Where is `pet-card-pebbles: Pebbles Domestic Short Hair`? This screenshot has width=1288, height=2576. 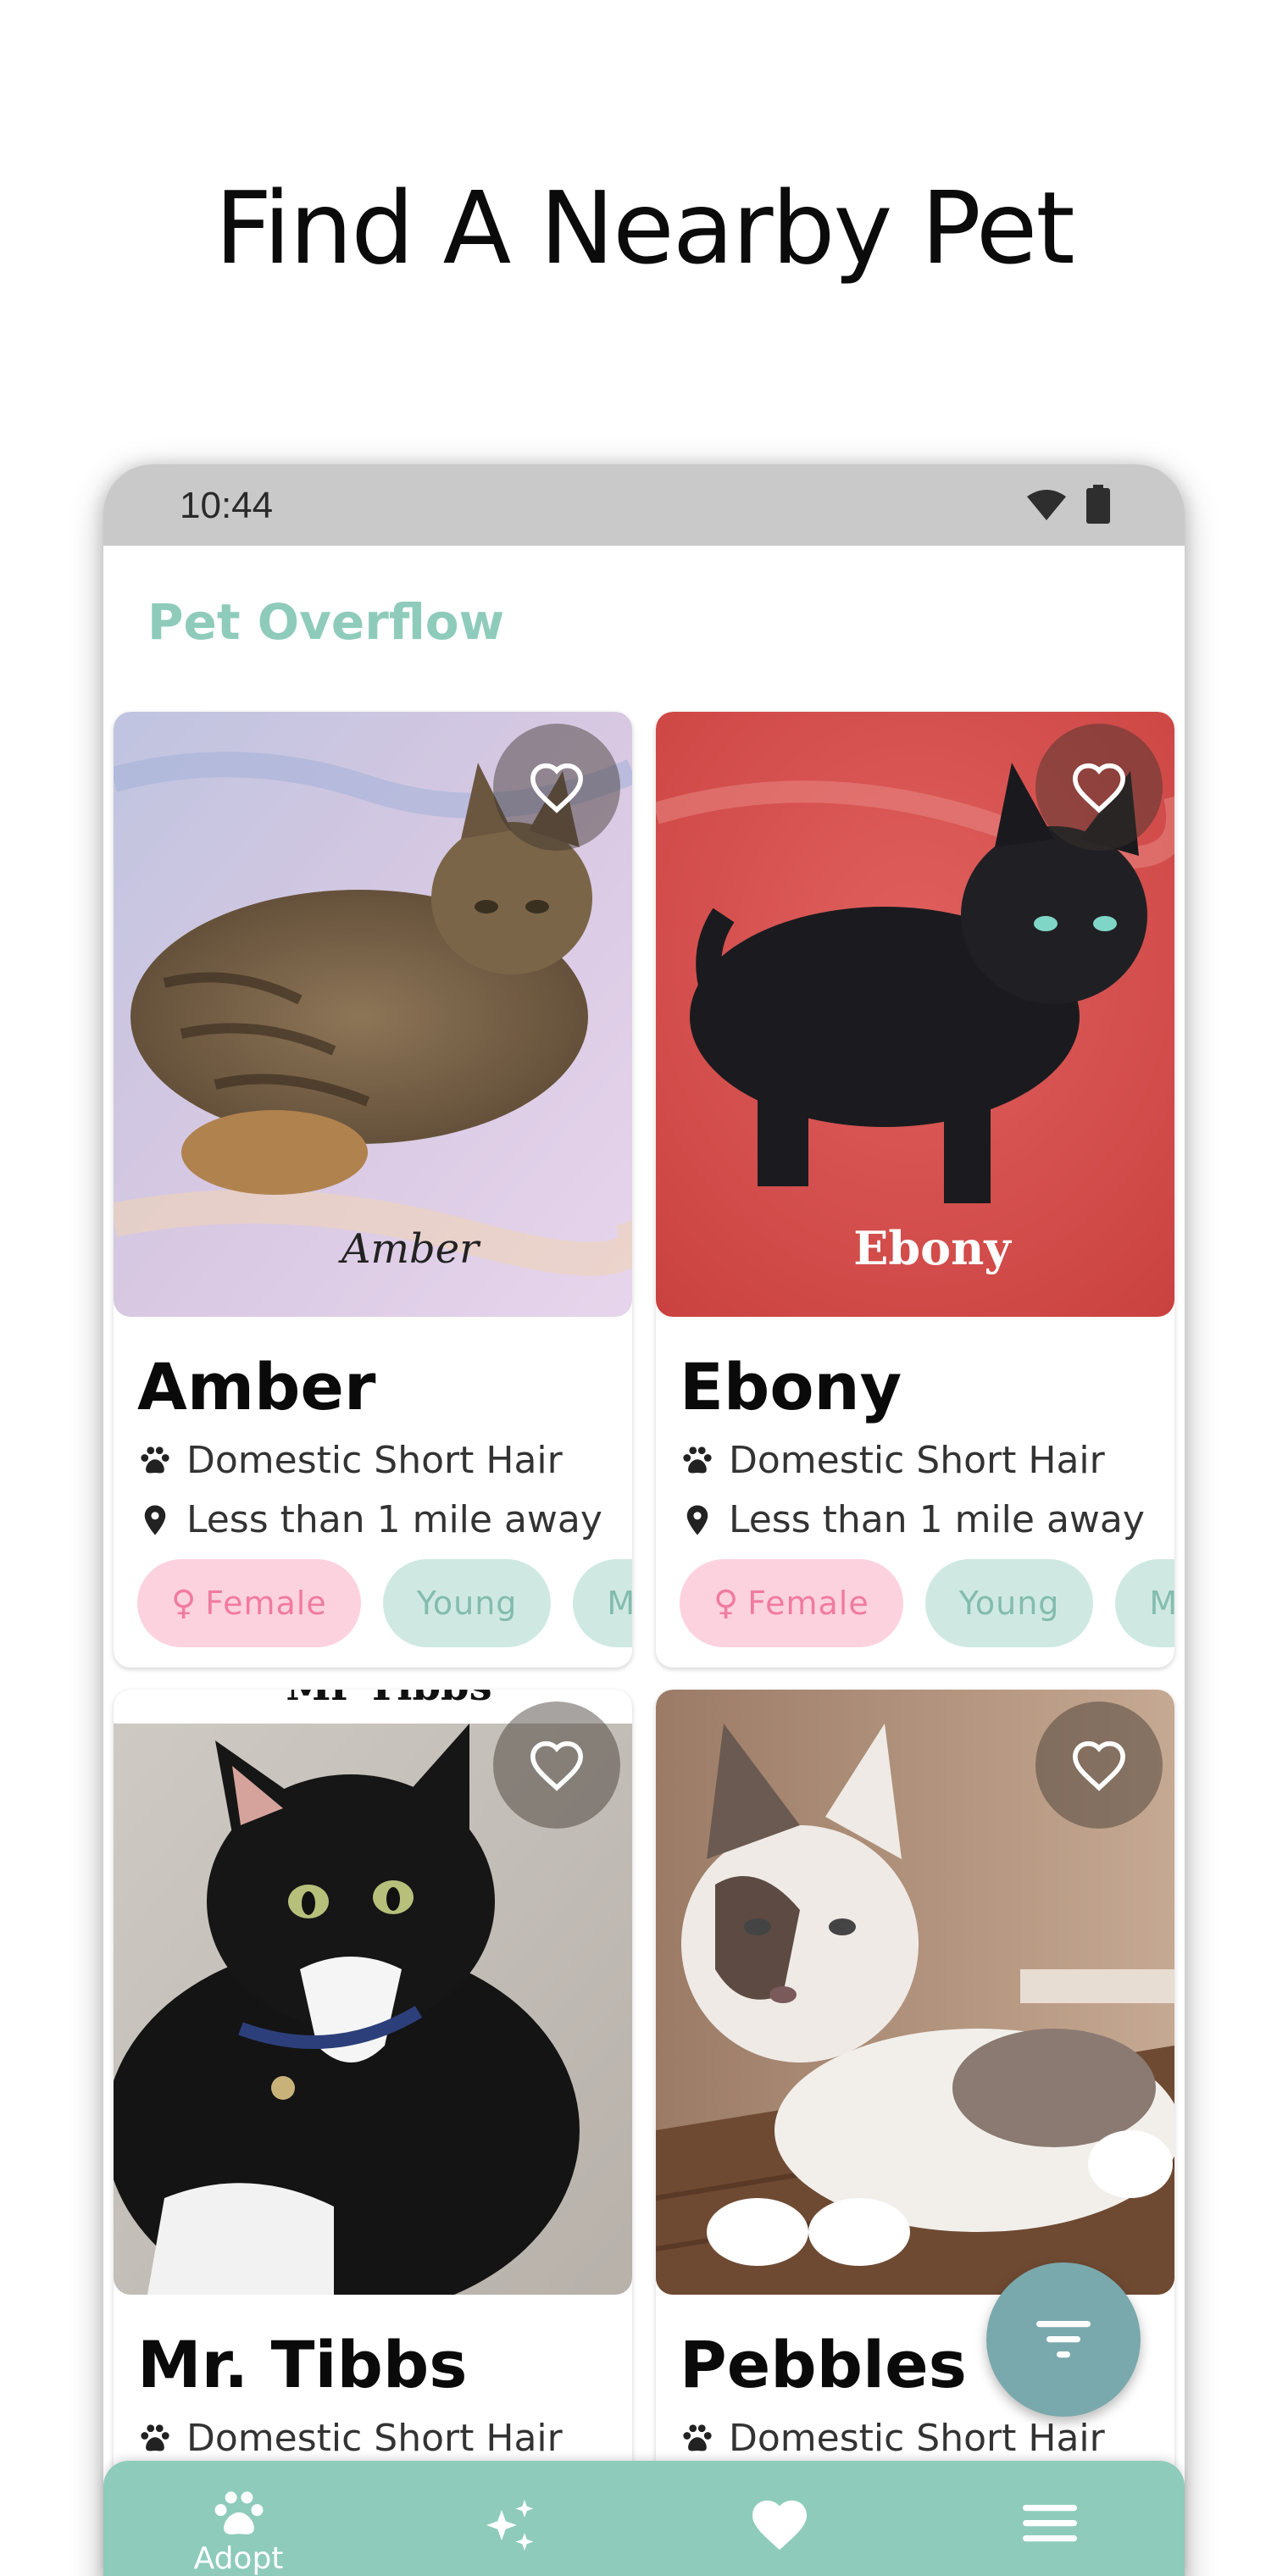 pet-card-pebbles: Pebbles Domestic Short Hair is located at coordinates (915, 2133).